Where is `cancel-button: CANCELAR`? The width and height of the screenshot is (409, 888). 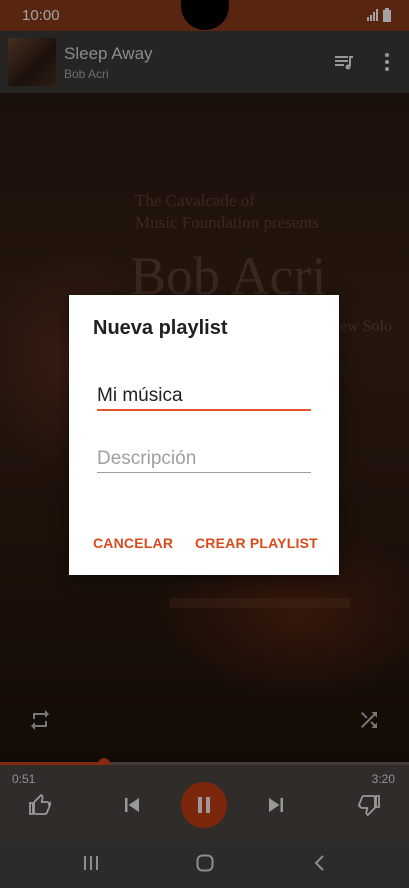 cancel-button: CANCELAR is located at coordinates (133, 543).